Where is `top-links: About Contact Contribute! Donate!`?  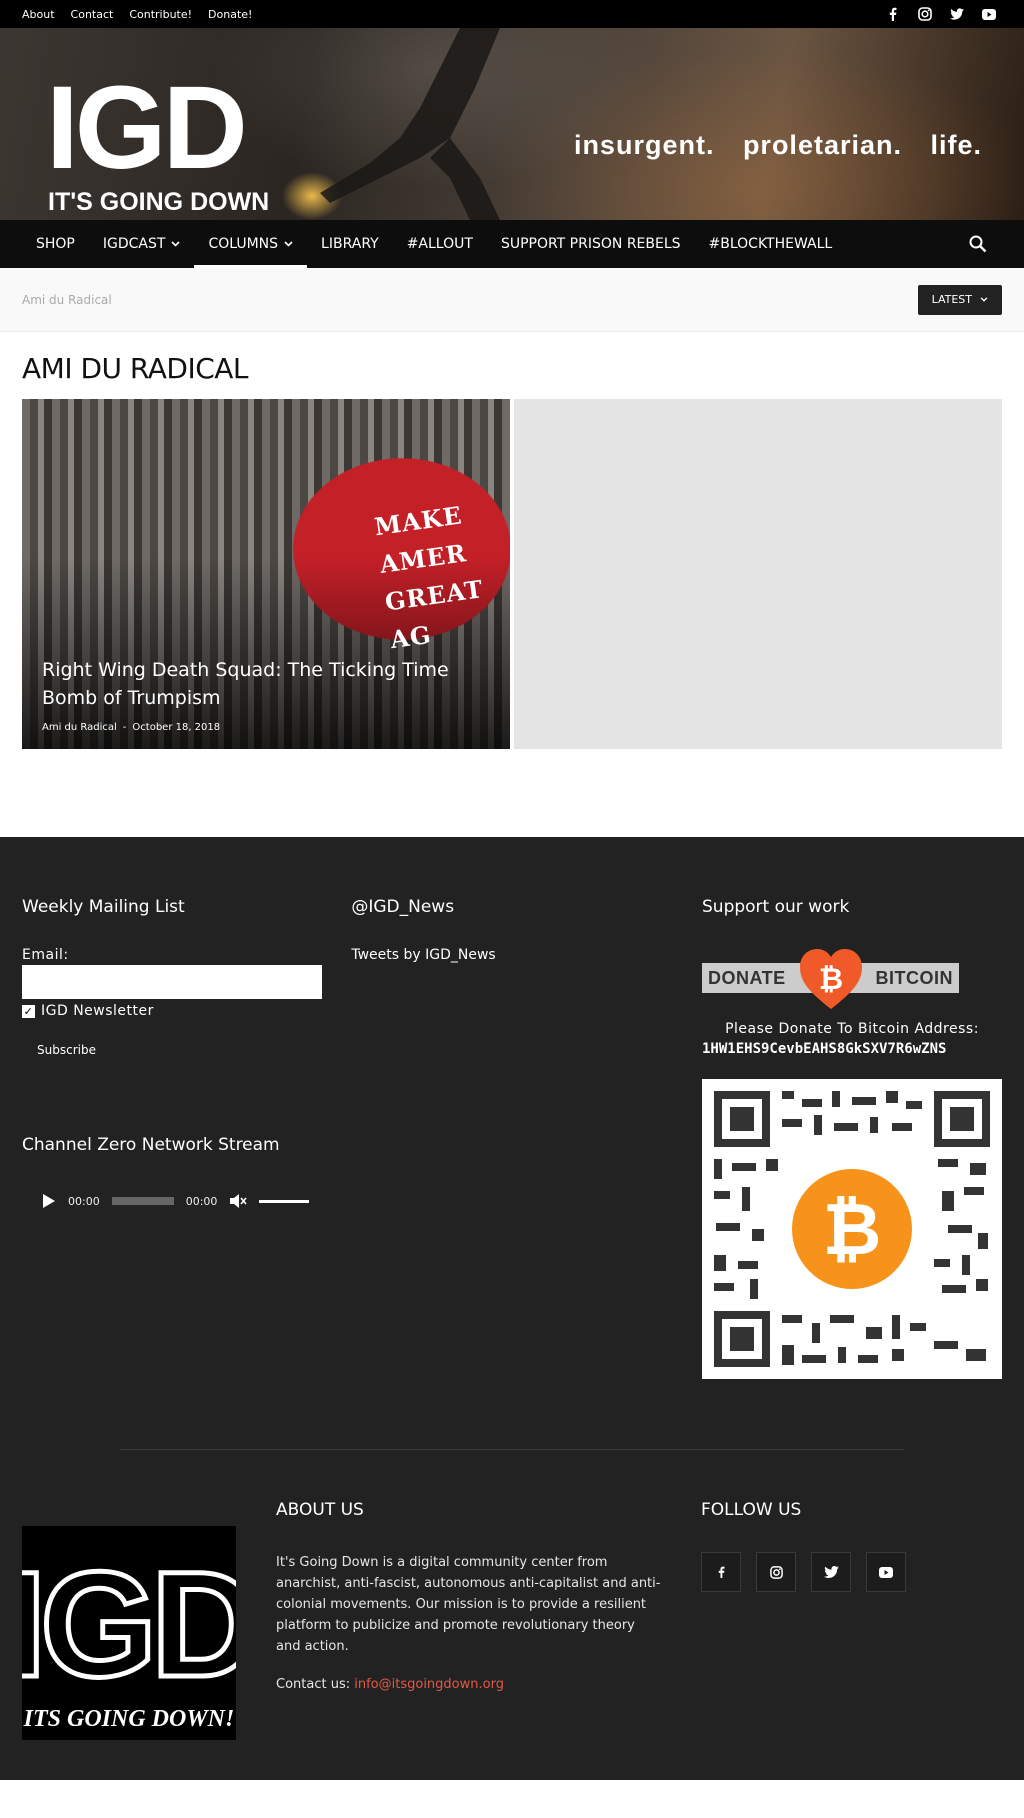 top-links: About Contact Contribute! Donate! is located at coordinates (137, 14).